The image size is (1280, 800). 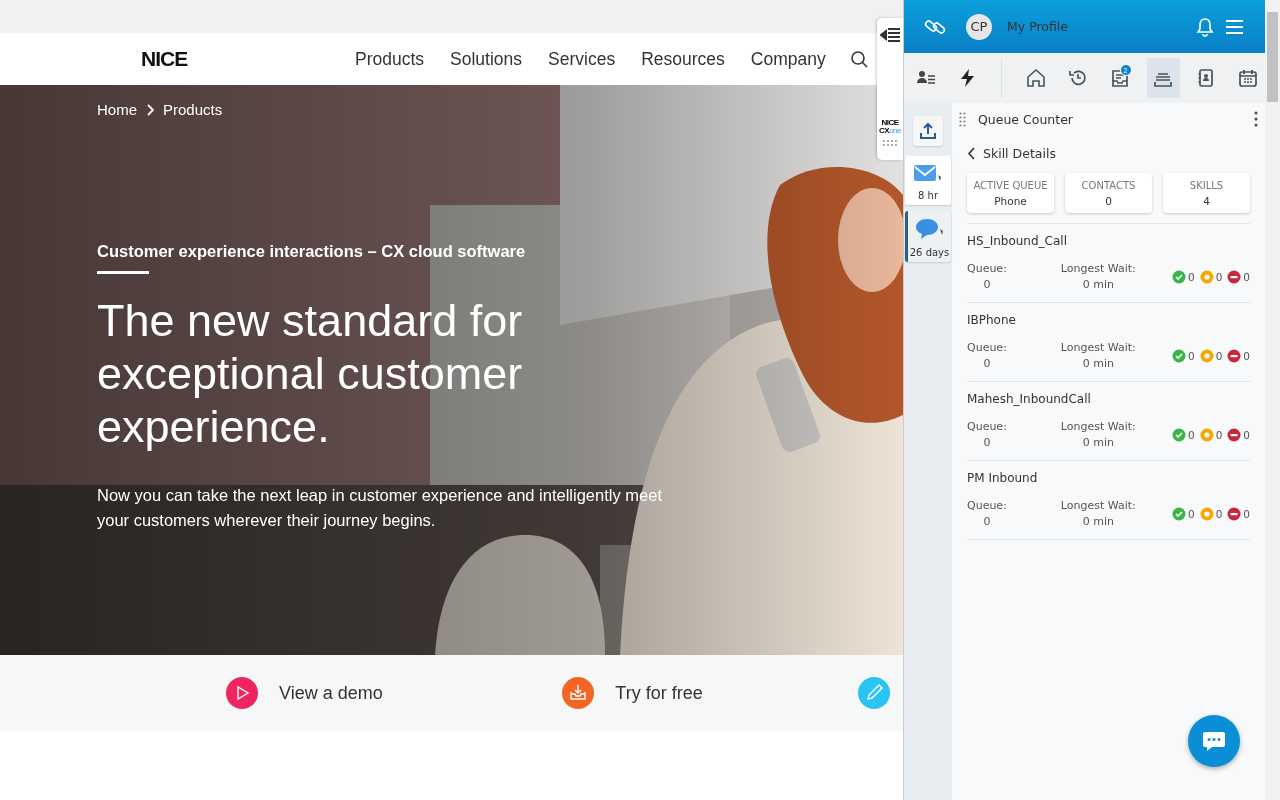 What do you see at coordinates (390, 59) in the screenshot?
I see `nav-link: Products` at bounding box center [390, 59].